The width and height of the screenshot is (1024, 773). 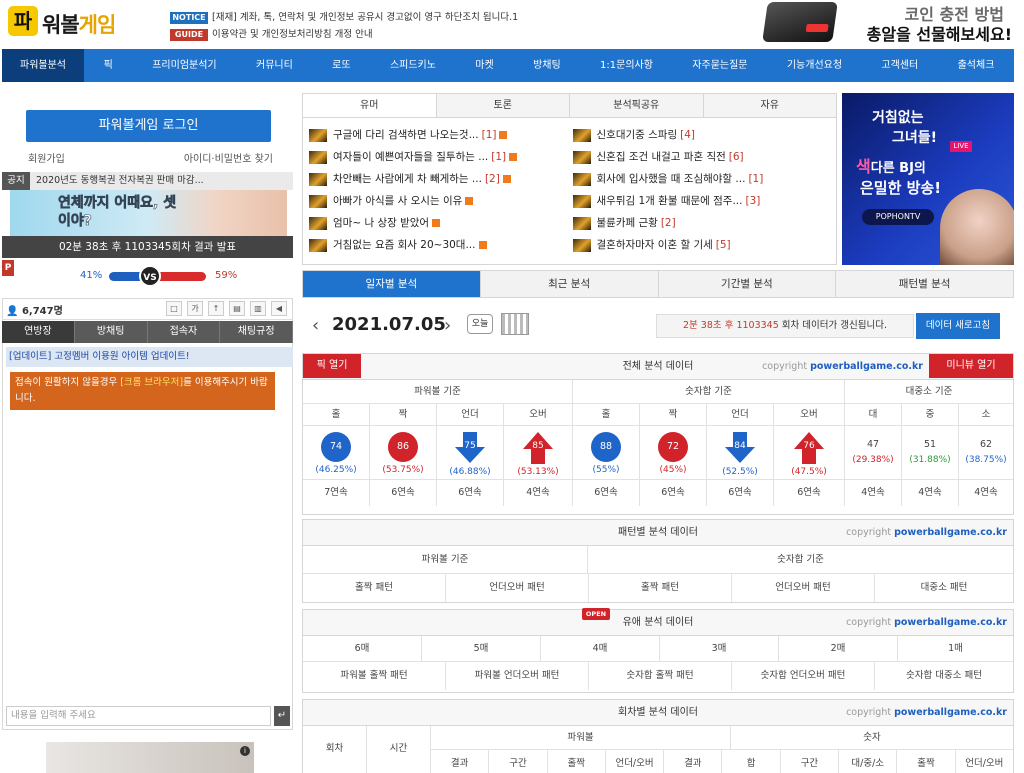 What do you see at coordinates (891, 23) in the screenshot?
I see `header-ad-banner: 코인 충전 방법 총알을 선물해보세요!` at bounding box center [891, 23].